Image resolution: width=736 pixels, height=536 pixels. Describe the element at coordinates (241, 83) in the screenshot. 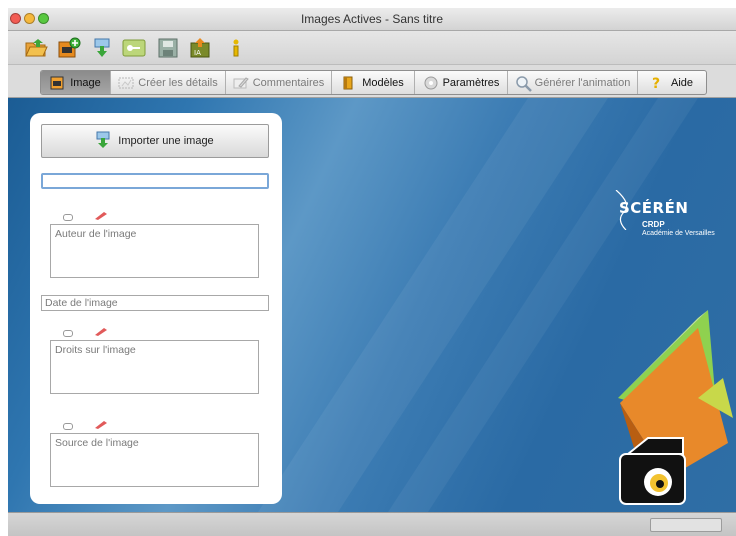

I see `pencil-icon` at that location.